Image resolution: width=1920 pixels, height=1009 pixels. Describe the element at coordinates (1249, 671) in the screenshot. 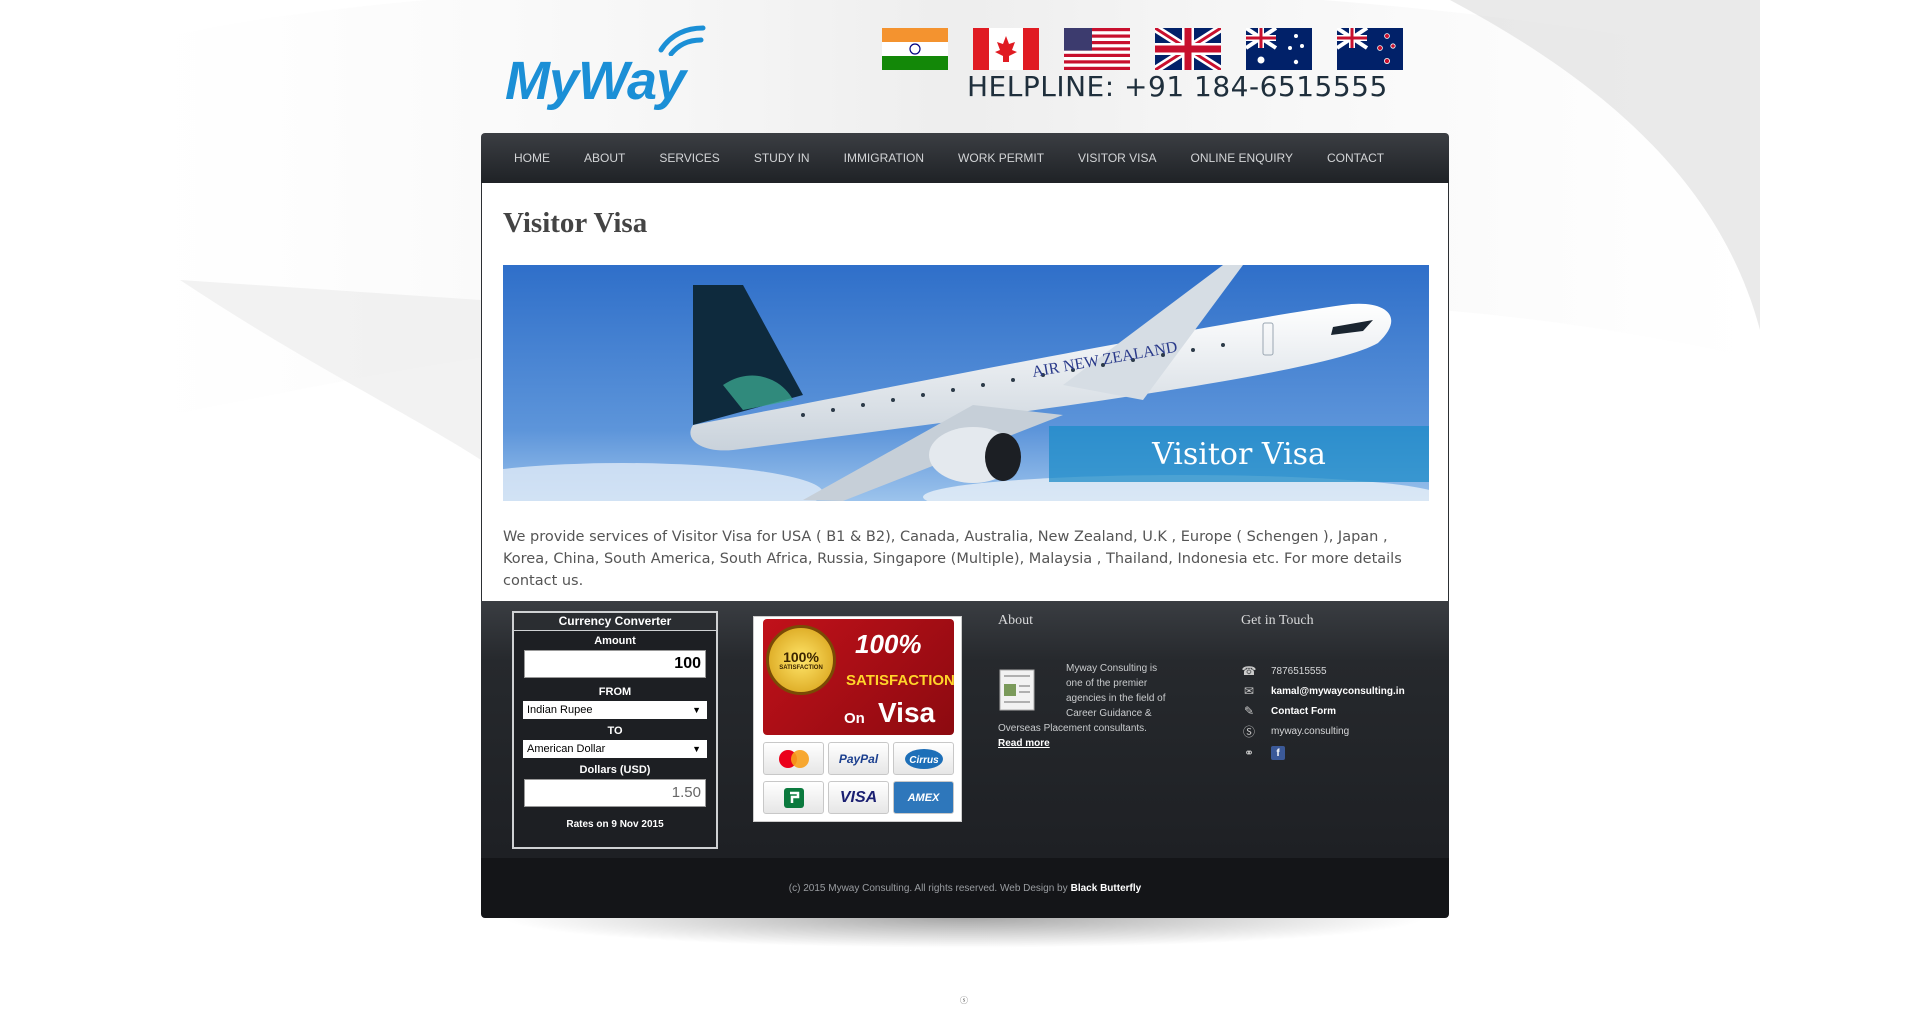

I see `phone-icon: ☎` at that location.